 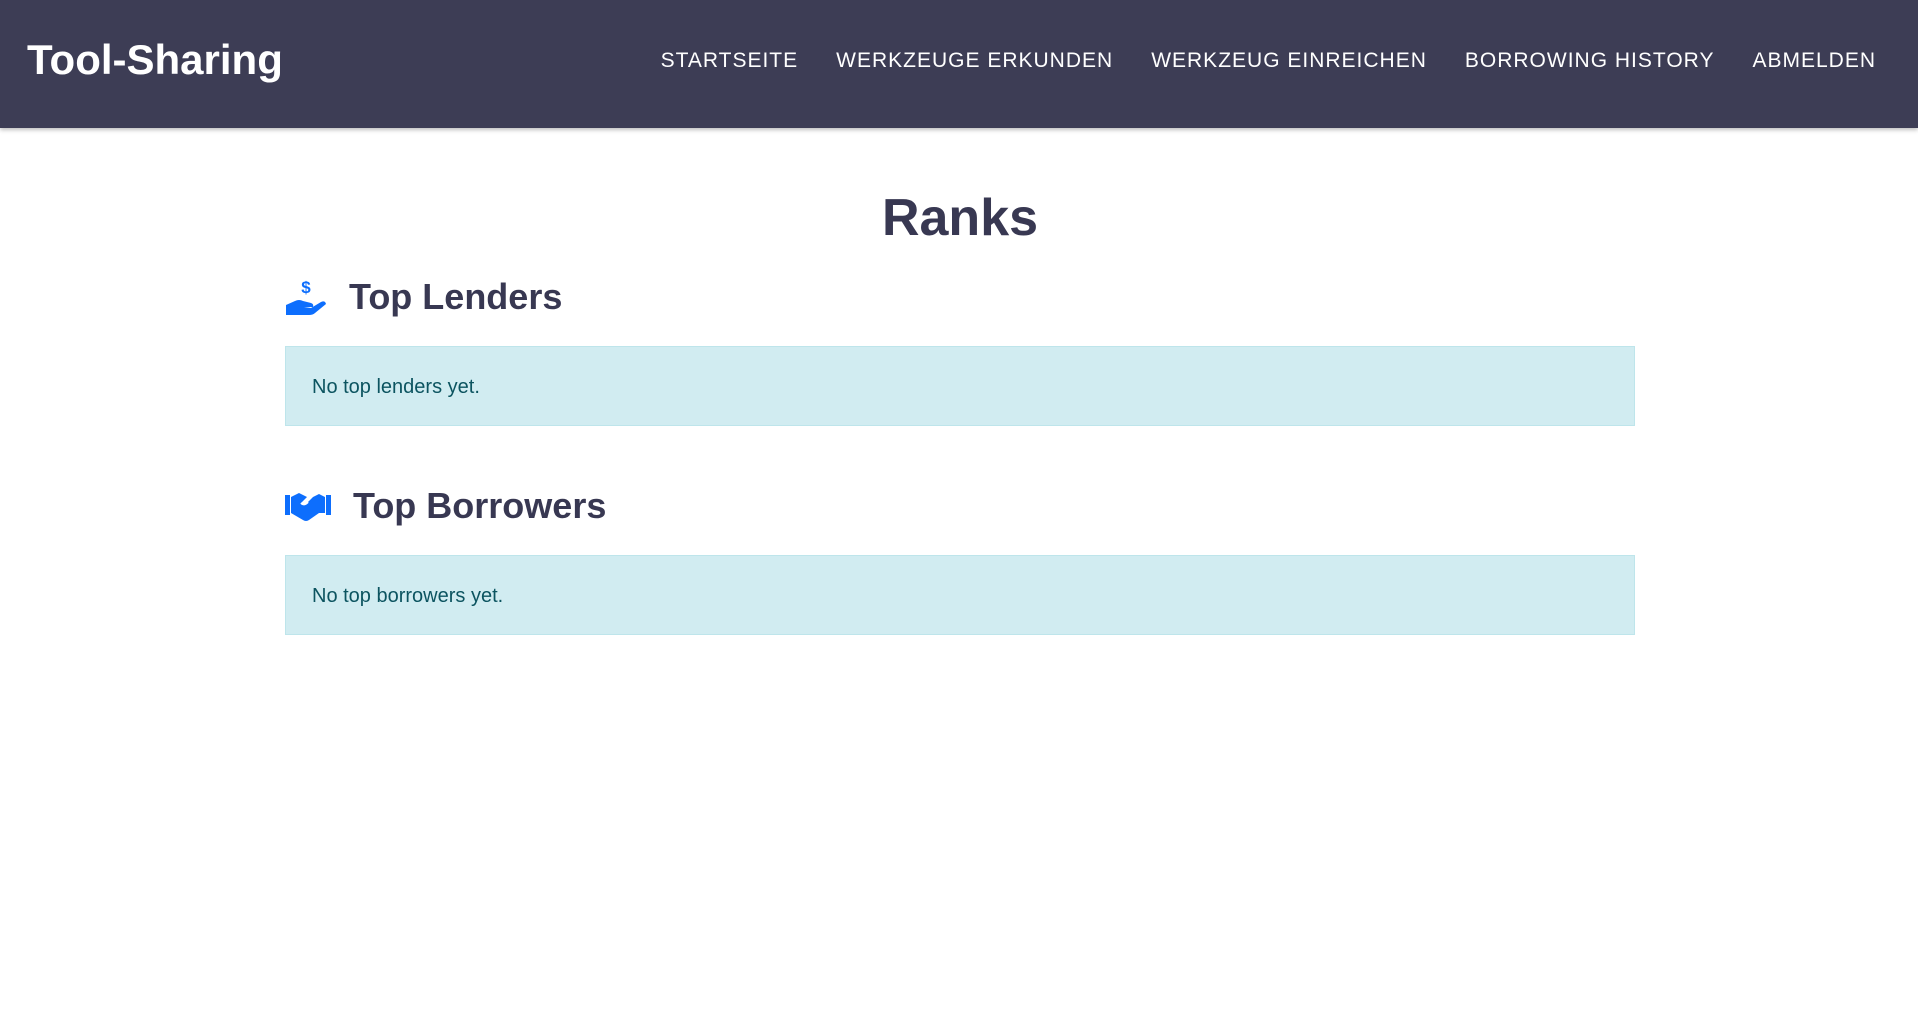 What do you see at coordinates (408, 596) in the screenshot?
I see `top-borrowers-empty-message: No top borrowers yet.` at bounding box center [408, 596].